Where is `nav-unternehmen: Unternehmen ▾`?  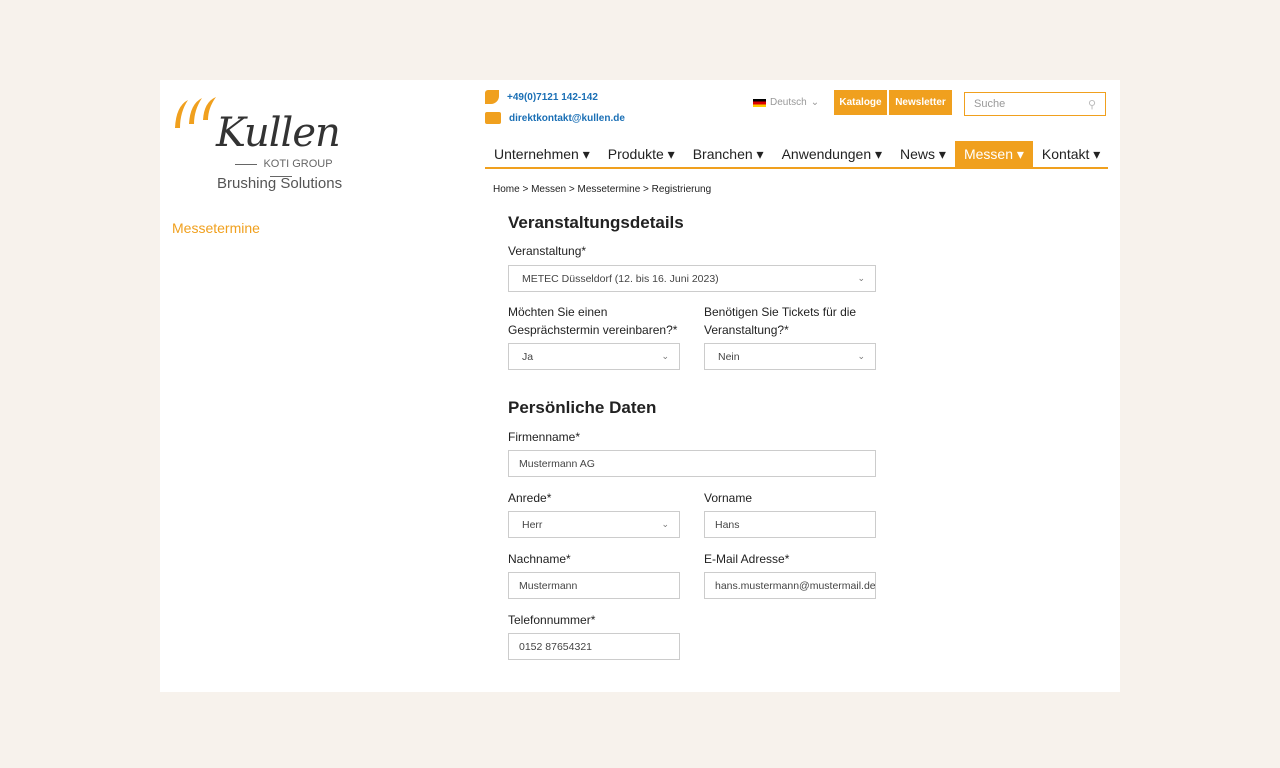
nav-unternehmen: Unternehmen ▾ is located at coordinates (542, 154).